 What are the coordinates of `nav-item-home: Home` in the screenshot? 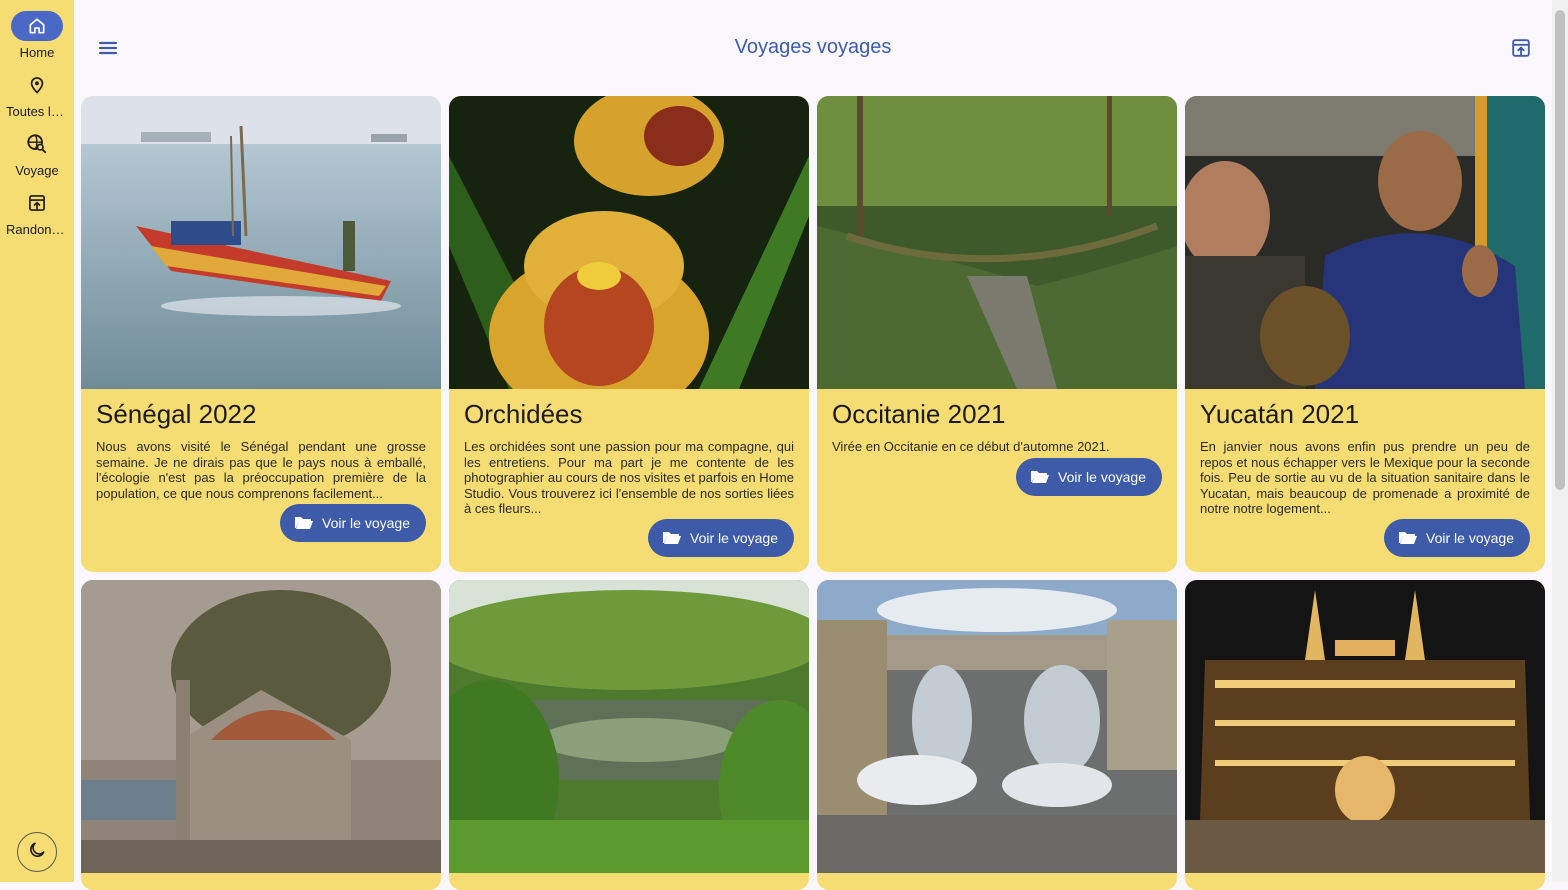 It's located at (37, 35).